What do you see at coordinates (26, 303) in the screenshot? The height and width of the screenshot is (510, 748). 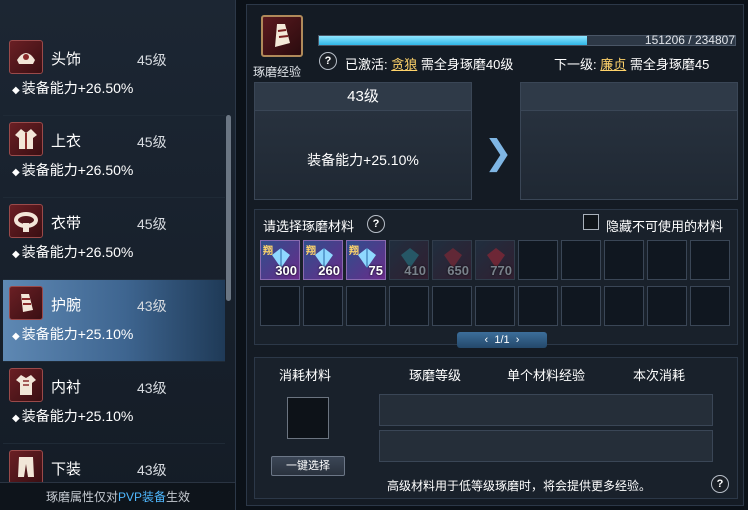 I see `bracer-icon` at bounding box center [26, 303].